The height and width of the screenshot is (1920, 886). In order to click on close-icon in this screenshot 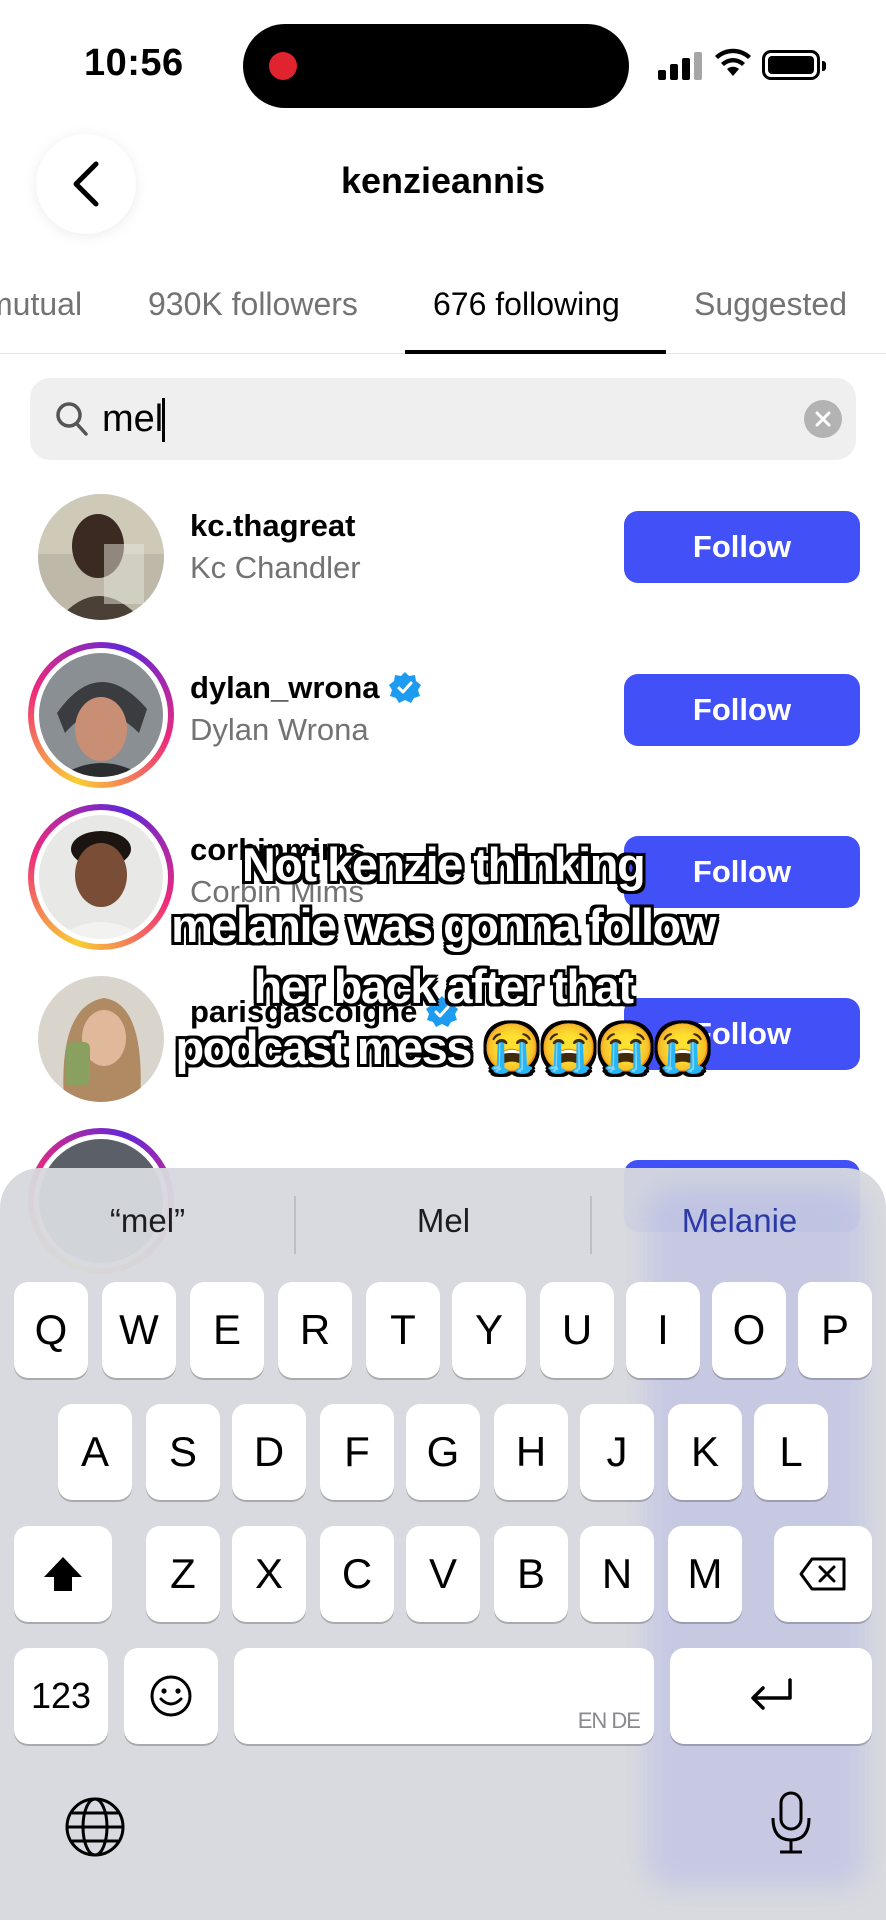, I will do `click(823, 419)`.